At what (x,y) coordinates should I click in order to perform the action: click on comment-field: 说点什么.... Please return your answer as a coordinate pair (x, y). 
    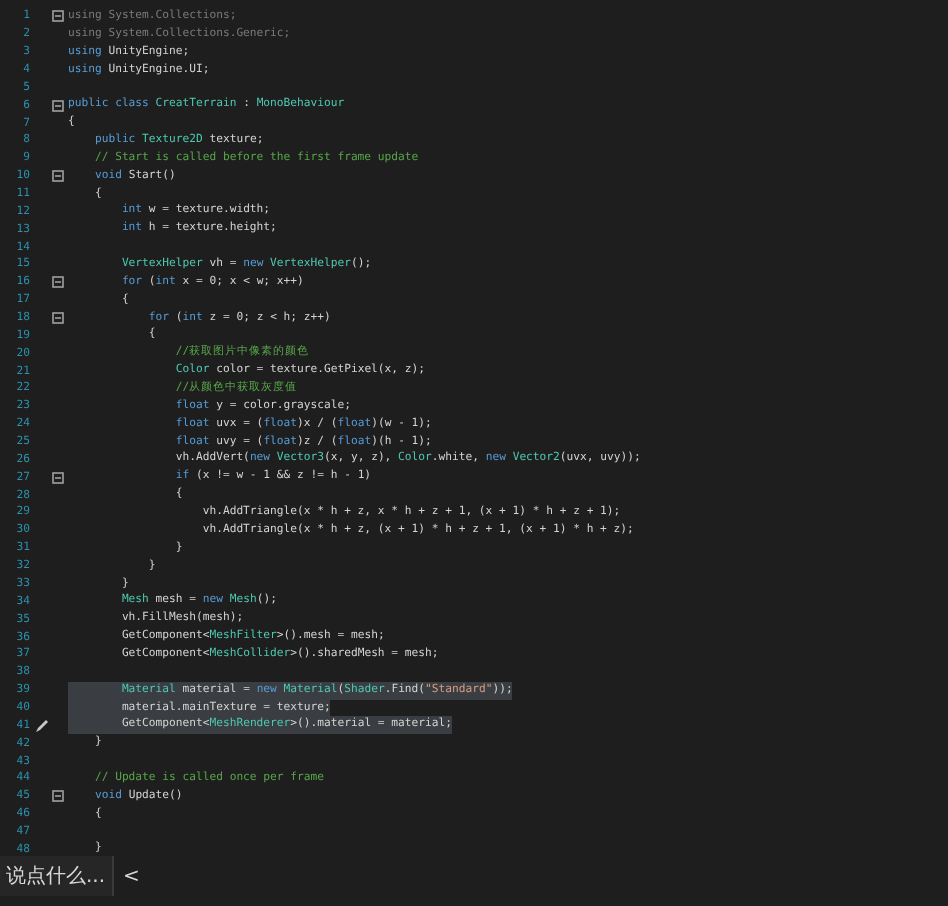
    Looking at the image, I should click on (56, 876).